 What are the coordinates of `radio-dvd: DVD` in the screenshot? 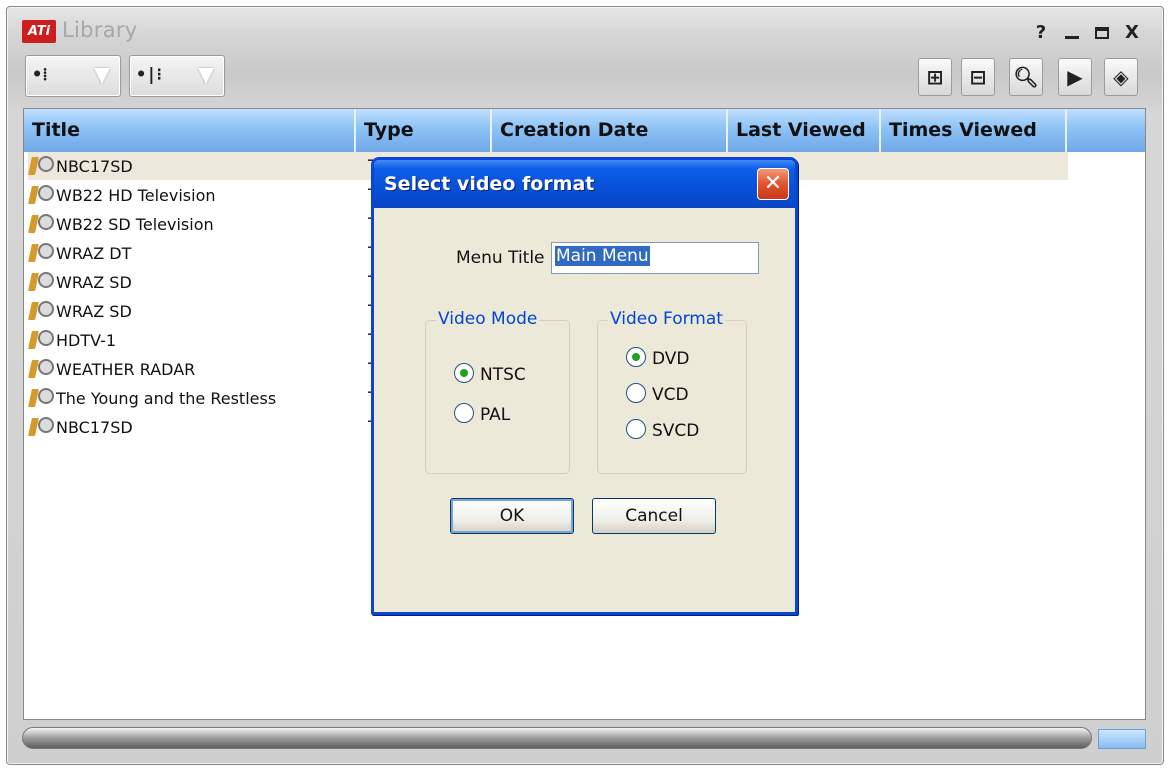 It's located at (658, 358).